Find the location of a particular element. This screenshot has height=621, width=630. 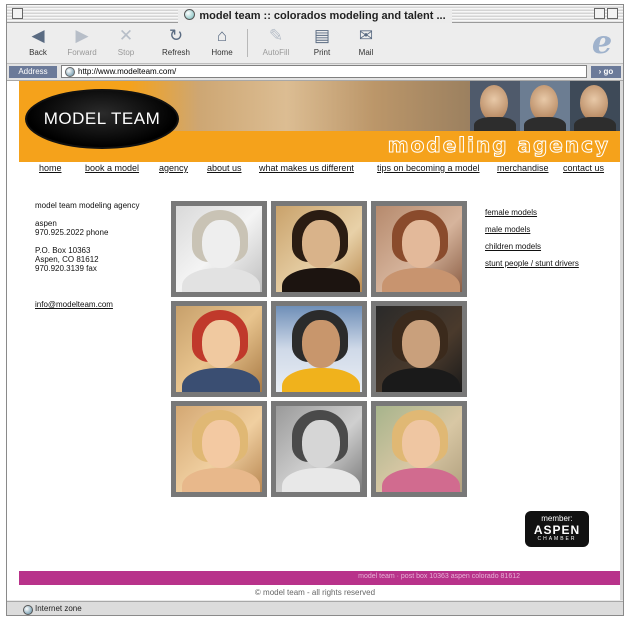

status-zone: Internet zone is located at coordinates (58, 608).